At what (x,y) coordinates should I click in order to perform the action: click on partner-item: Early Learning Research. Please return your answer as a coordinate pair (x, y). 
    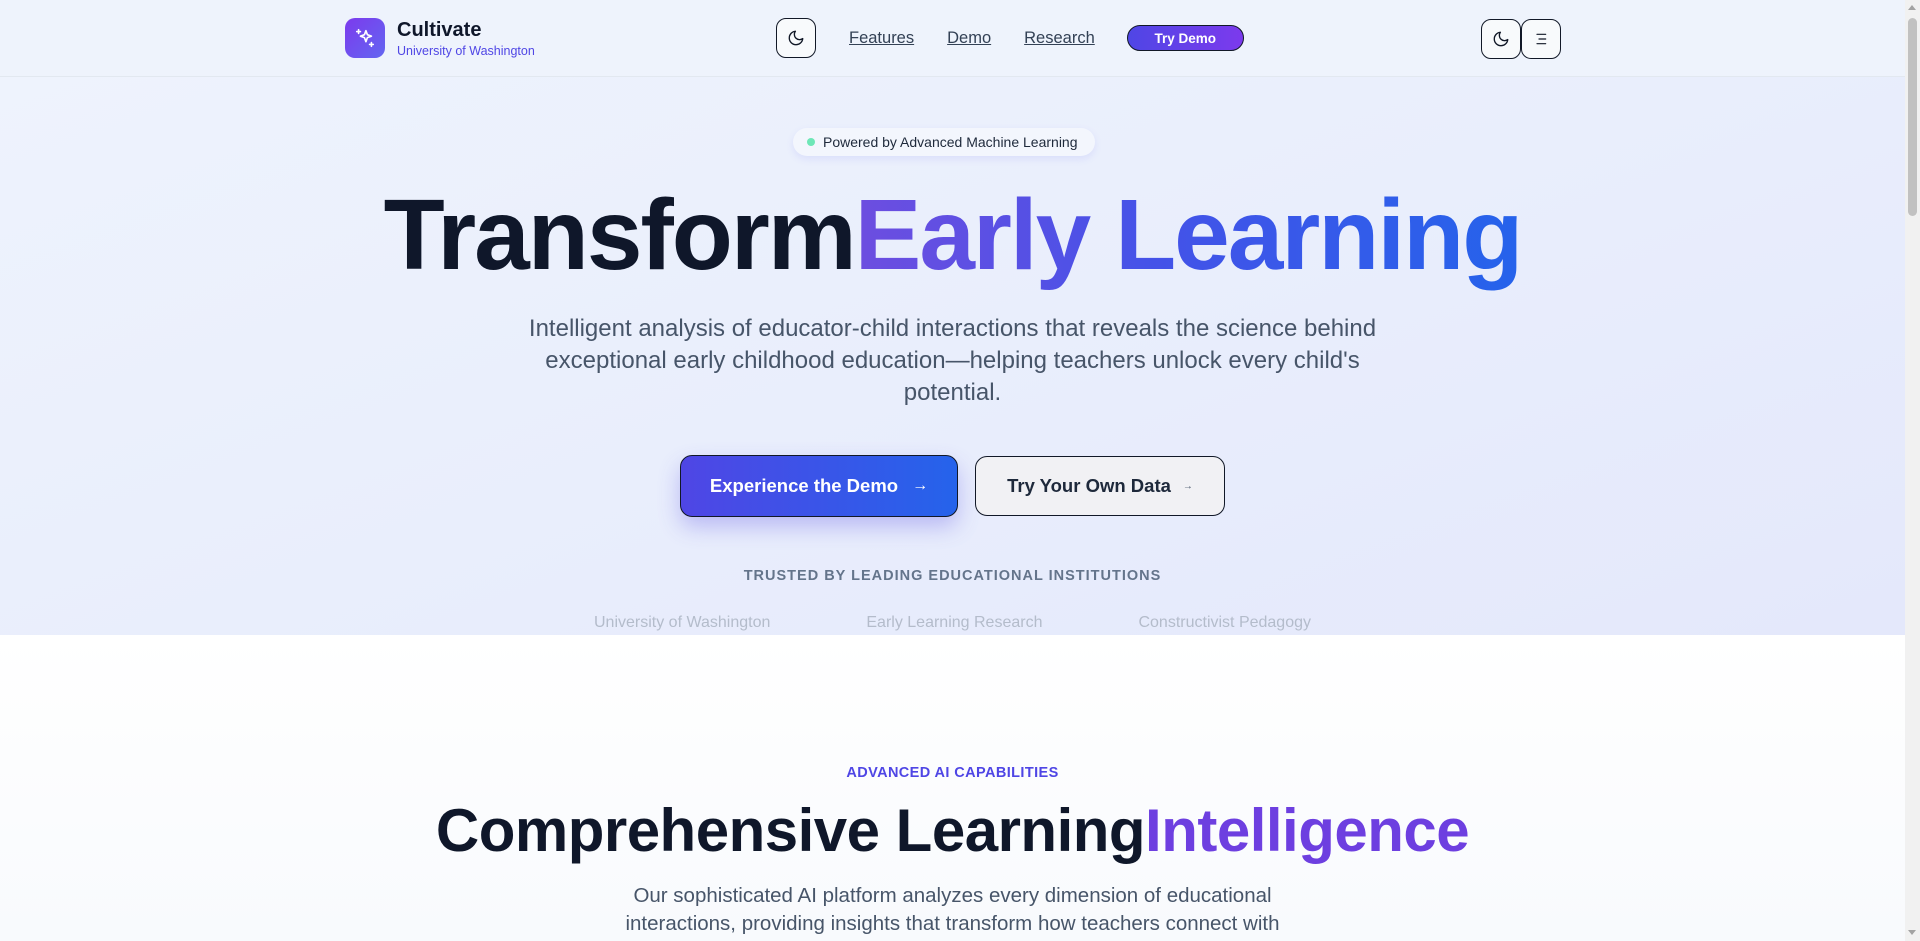
    Looking at the image, I should click on (954, 622).